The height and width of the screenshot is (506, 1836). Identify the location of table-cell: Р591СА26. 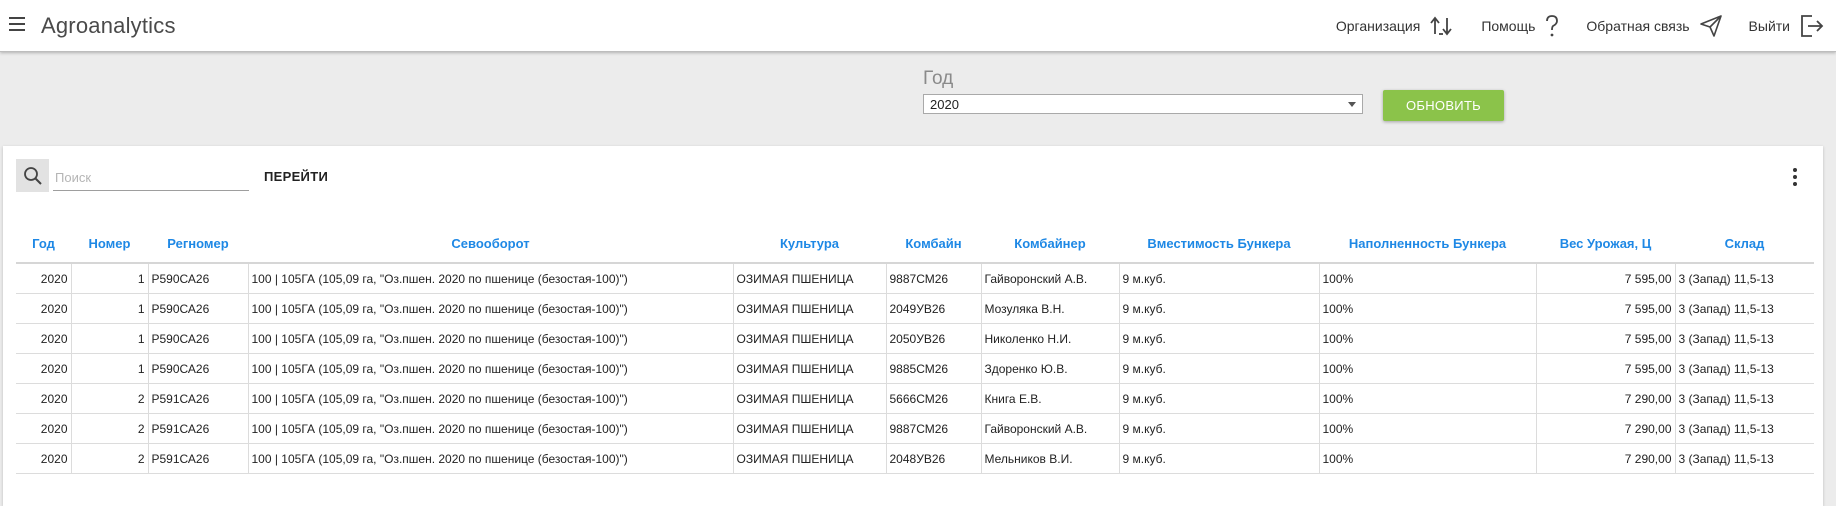
(198, 398).